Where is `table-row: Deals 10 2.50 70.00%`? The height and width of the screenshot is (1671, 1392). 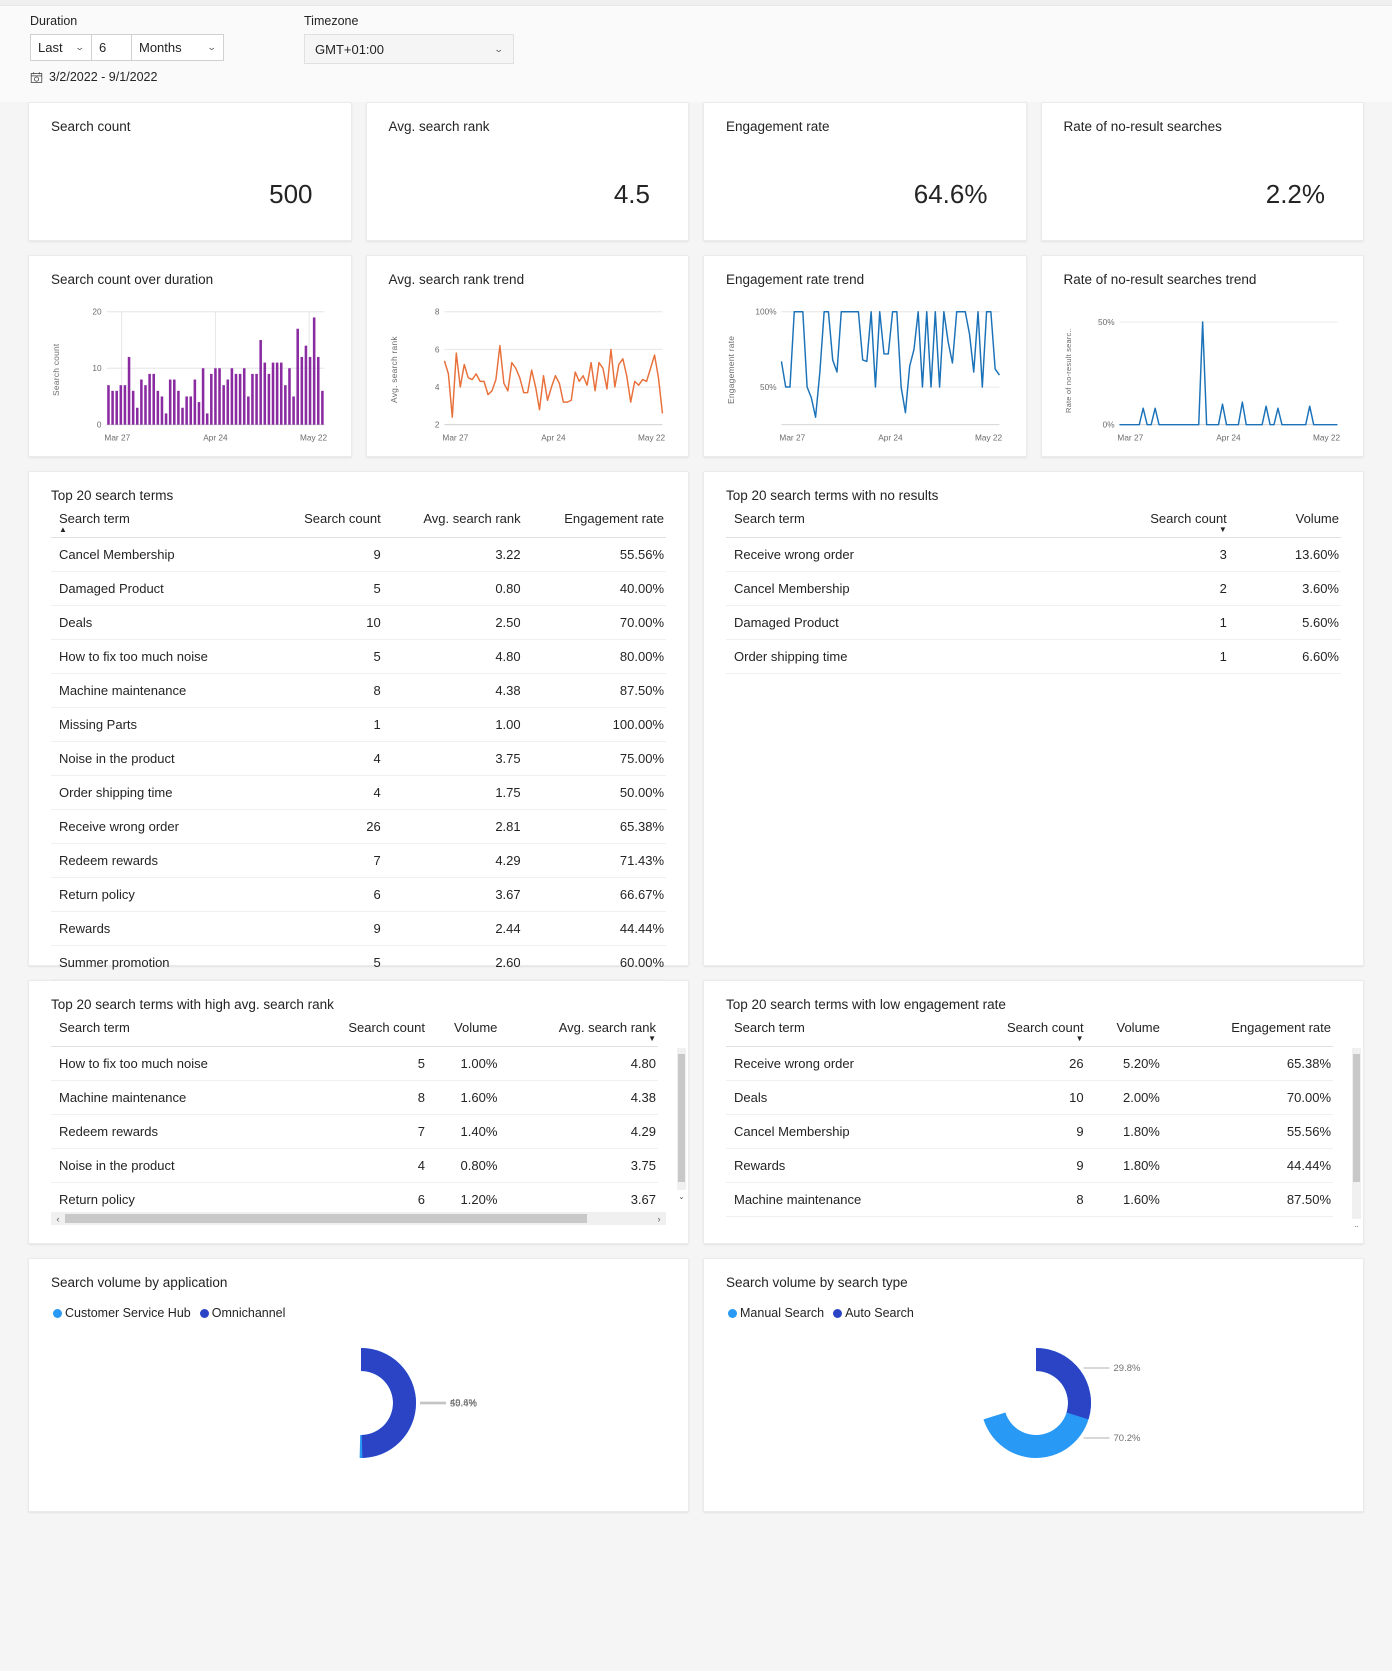
table-row: Deals 10 2.50 70.00% is located at coordinates (358, 622).